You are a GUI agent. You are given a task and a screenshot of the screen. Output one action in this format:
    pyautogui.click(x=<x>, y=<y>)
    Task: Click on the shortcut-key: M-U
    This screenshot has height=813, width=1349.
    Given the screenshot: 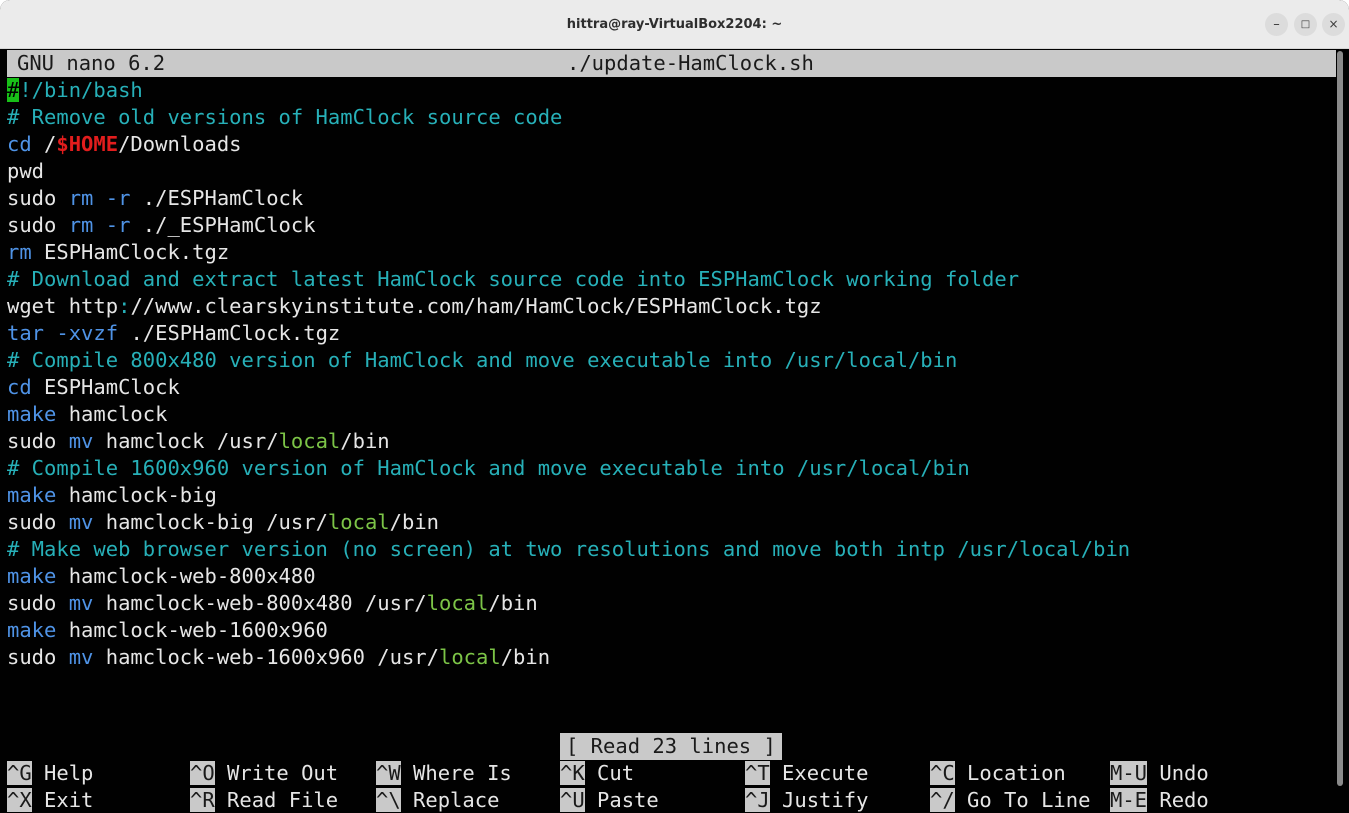 What is the action you would take?
    pyautogui.click(x=1129, y=773)
    